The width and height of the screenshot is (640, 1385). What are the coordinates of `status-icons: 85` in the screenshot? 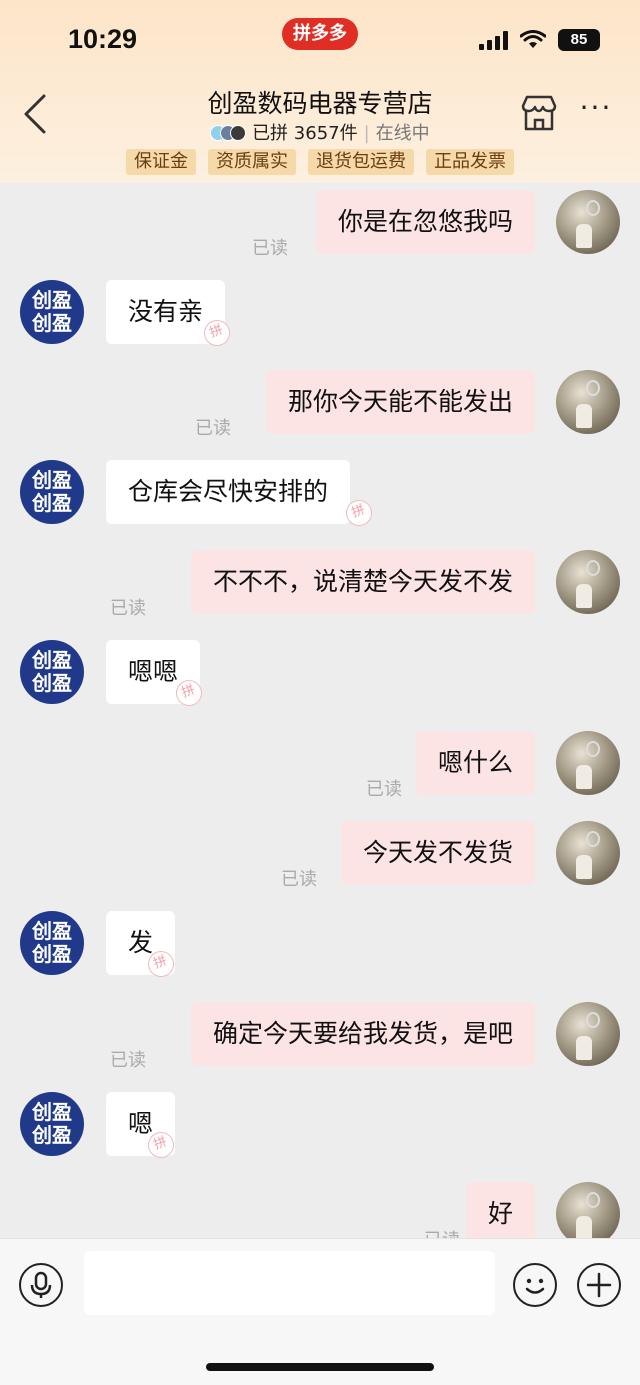 It's located at (539, 40).